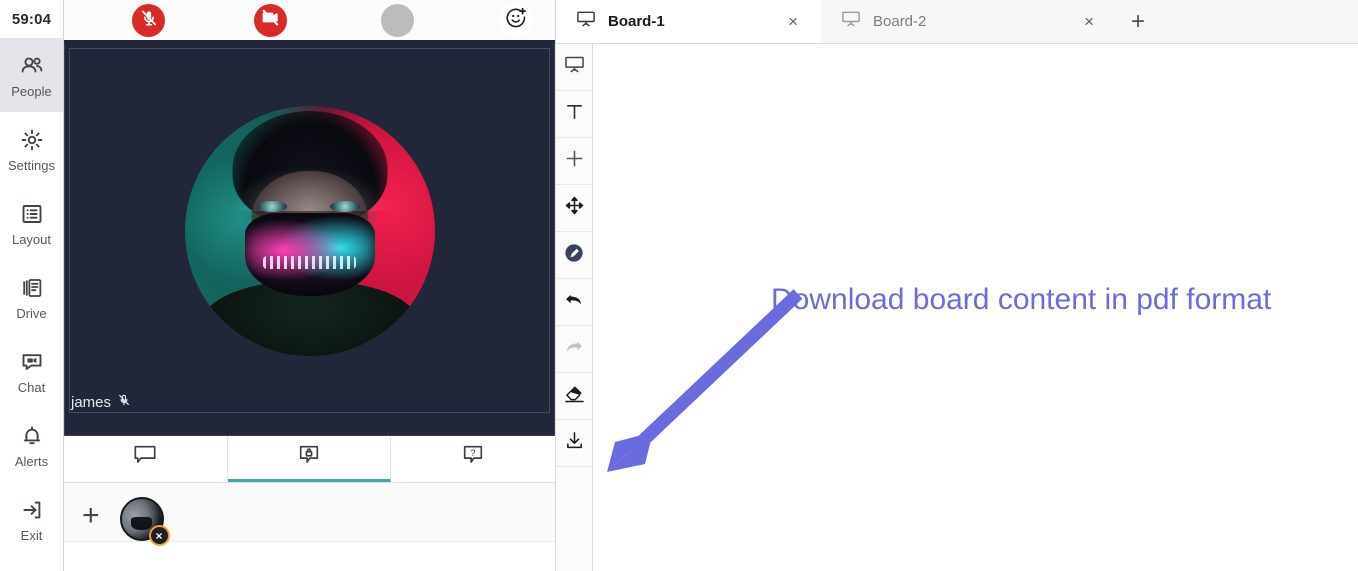 Image resolution: width=1358 pixels, height=571 pixels. I want to click on speech-bubble-question-icon: ?, so click(473, 457).